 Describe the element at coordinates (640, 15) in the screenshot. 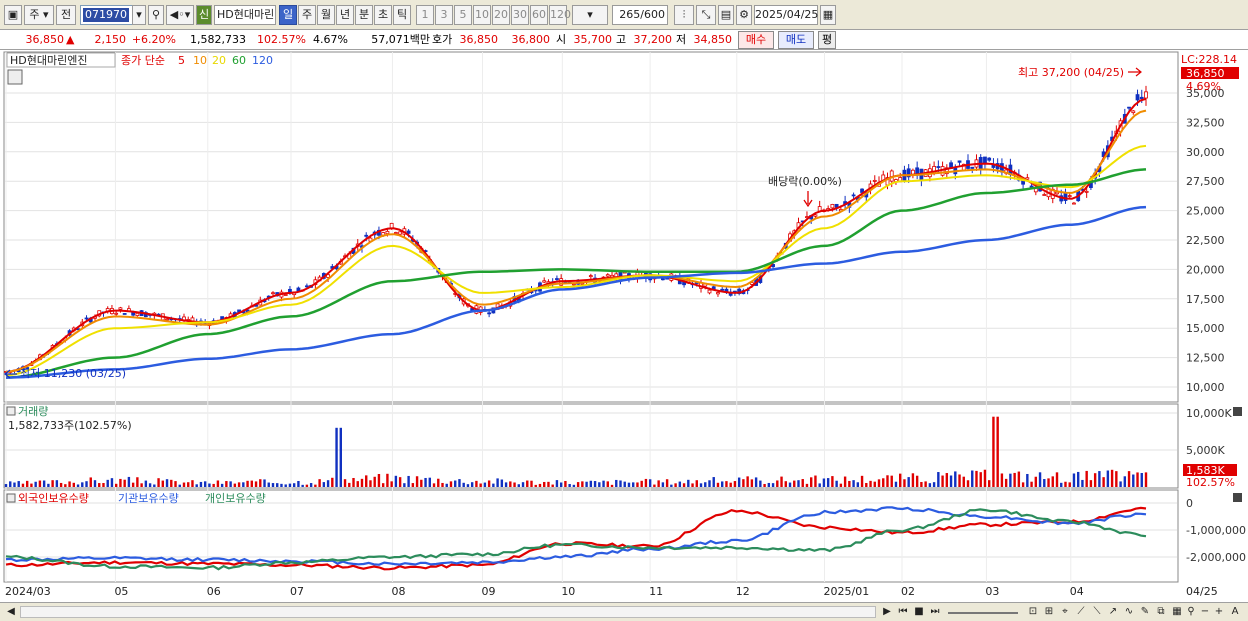

I see `count-input: 265/600` at that location.